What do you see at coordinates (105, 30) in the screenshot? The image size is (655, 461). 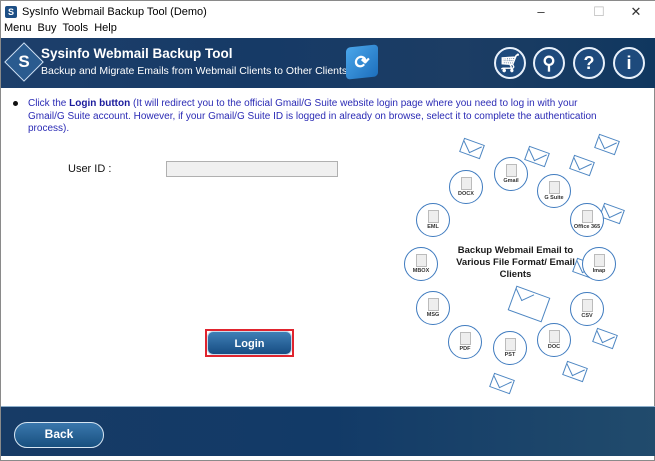 I see `menu-help: Help` at bounding box center [105, 30].